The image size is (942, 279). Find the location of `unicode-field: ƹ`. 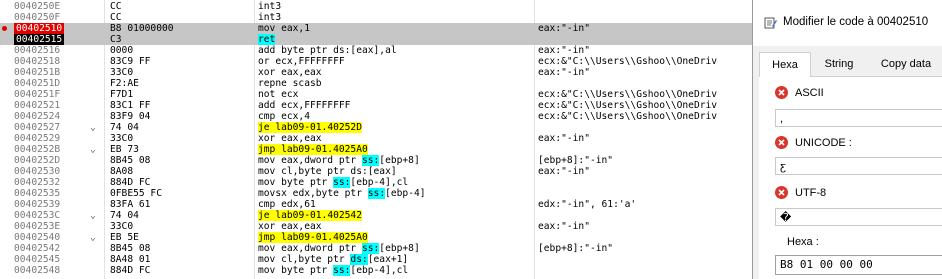

unicode-field: ƹ is located at coordinates (858, 166).